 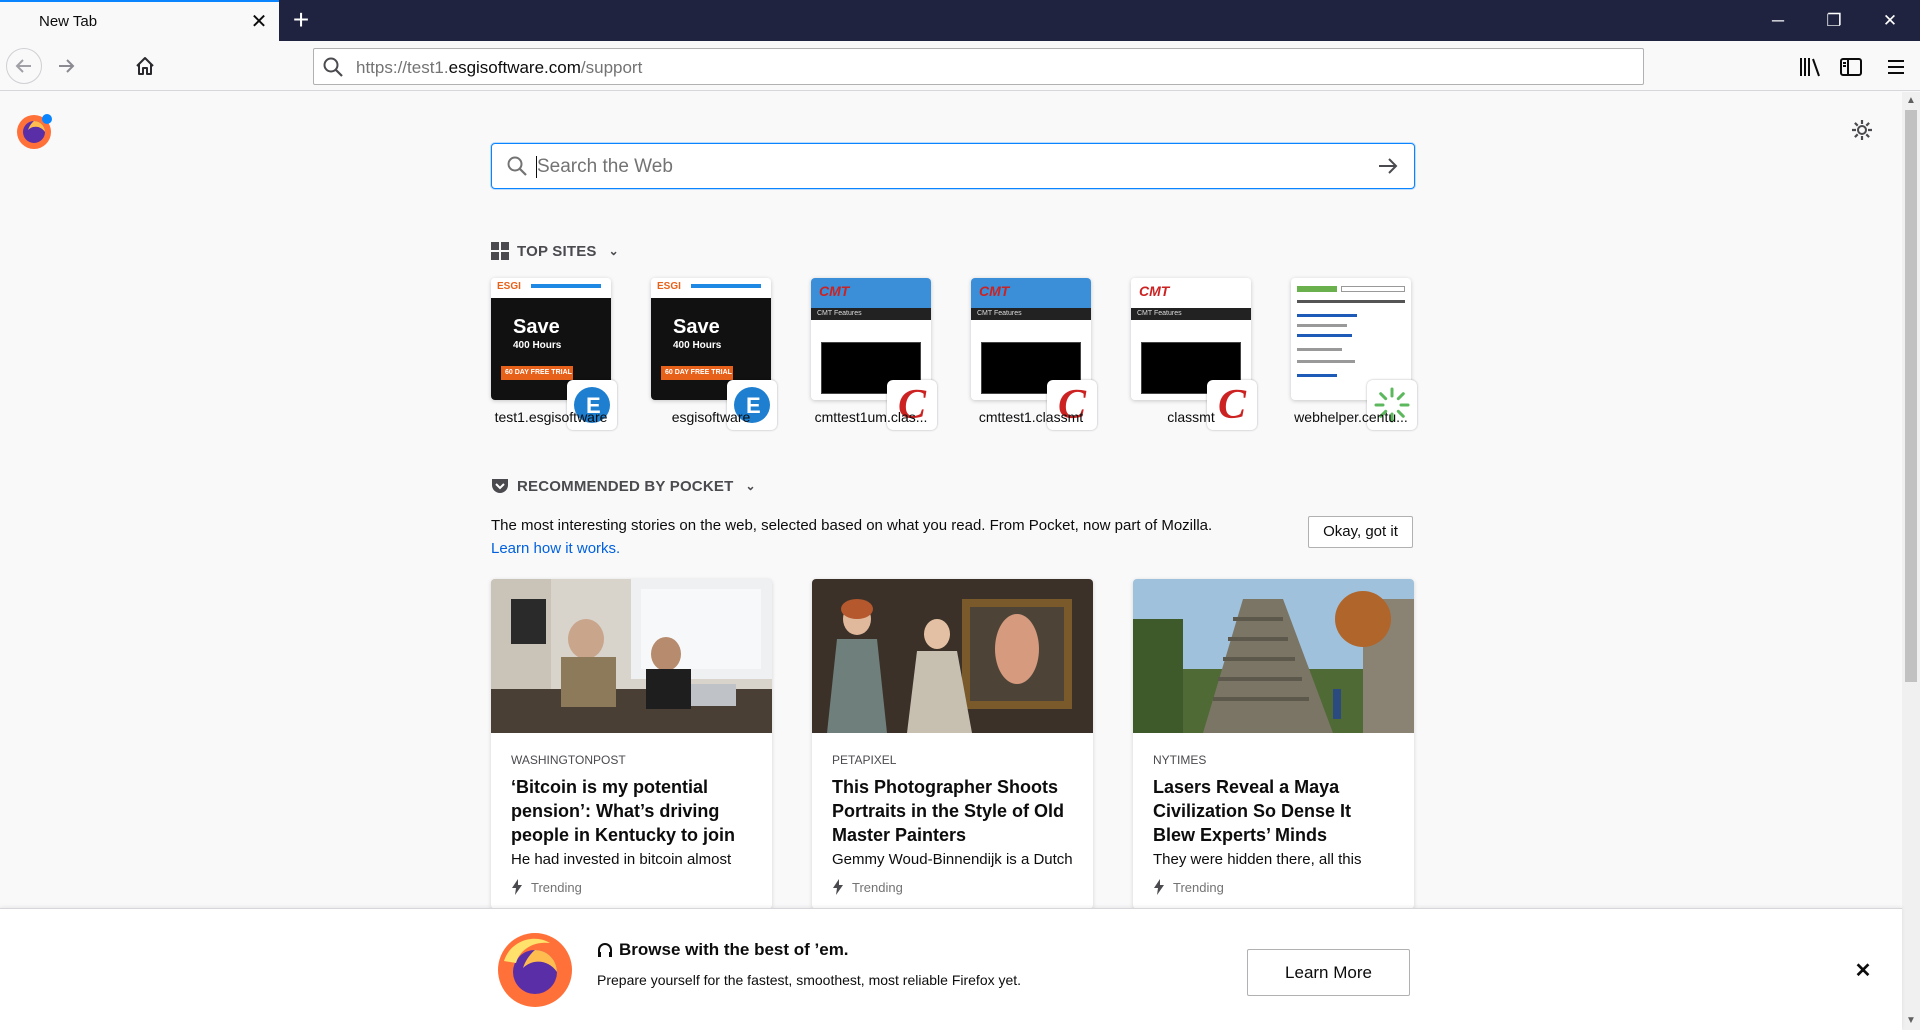 What do you see at coordinates (1890, 20) in the screenshot?
I see `window-close-button: ✕` at bounding box center [1890, 20].